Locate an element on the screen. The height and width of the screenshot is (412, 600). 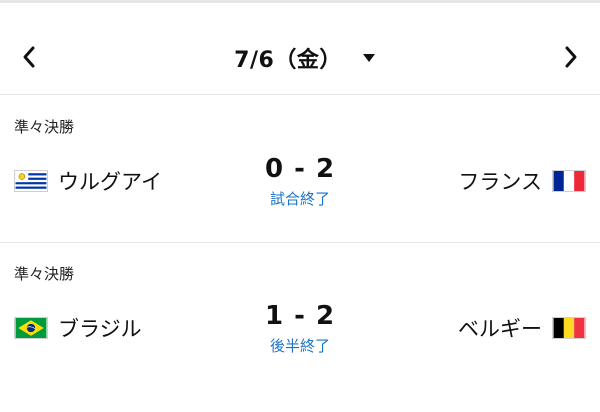
date-selector: 7/6（金） is located at coordinates (305, 58).